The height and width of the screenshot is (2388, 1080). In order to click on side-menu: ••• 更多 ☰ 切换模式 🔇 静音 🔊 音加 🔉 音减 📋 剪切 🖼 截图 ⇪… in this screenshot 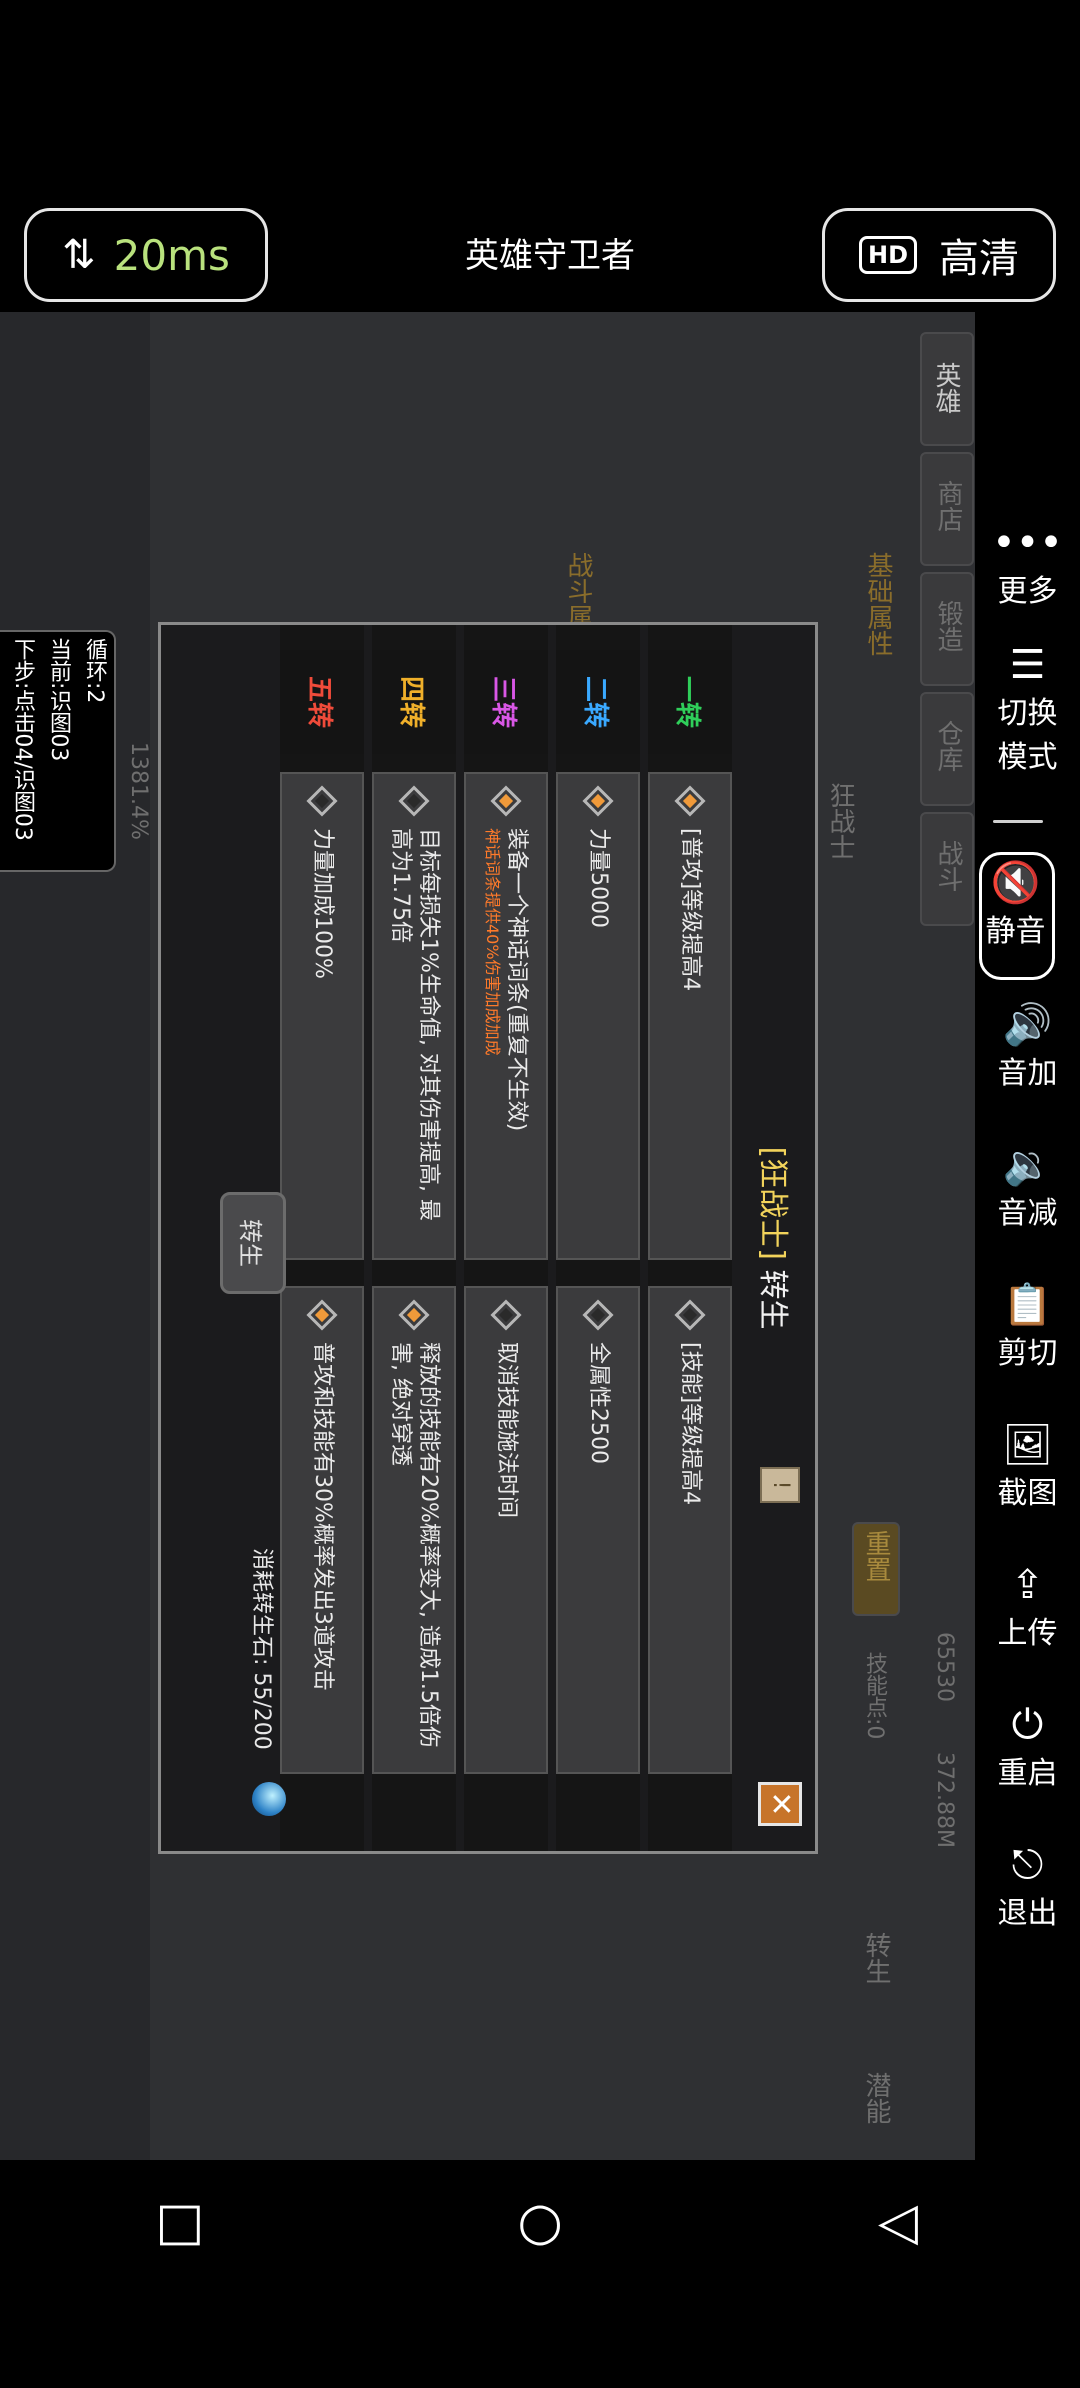, I will do `click(1027, 1236)`.